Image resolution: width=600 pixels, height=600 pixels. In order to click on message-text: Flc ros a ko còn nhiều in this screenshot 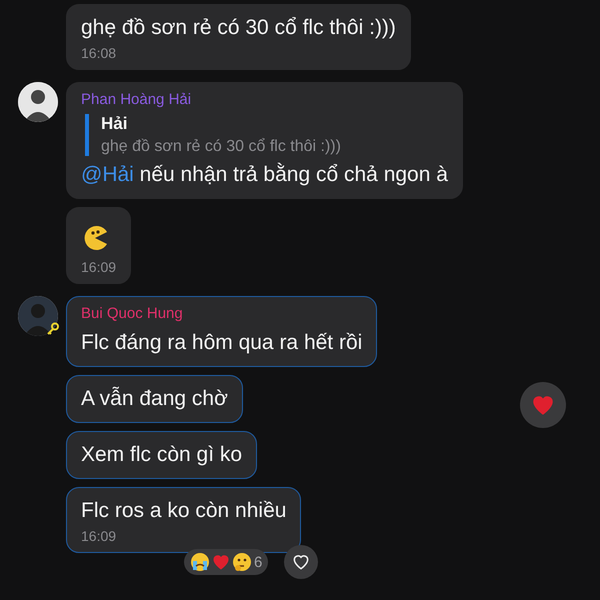, I will do `click(183, 511)`.